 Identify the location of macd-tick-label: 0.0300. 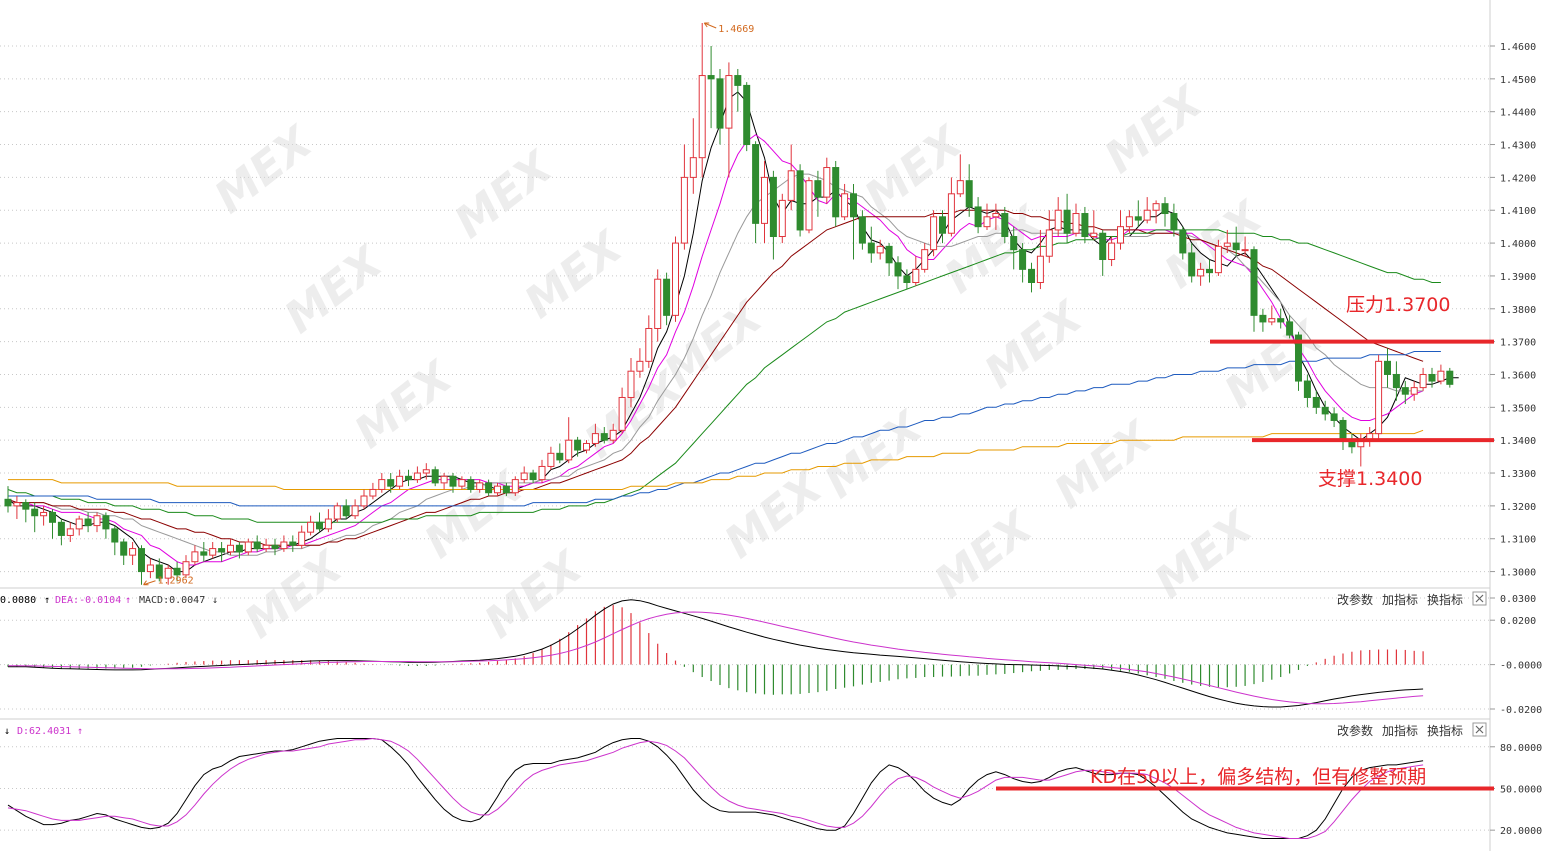
(1518, 599).